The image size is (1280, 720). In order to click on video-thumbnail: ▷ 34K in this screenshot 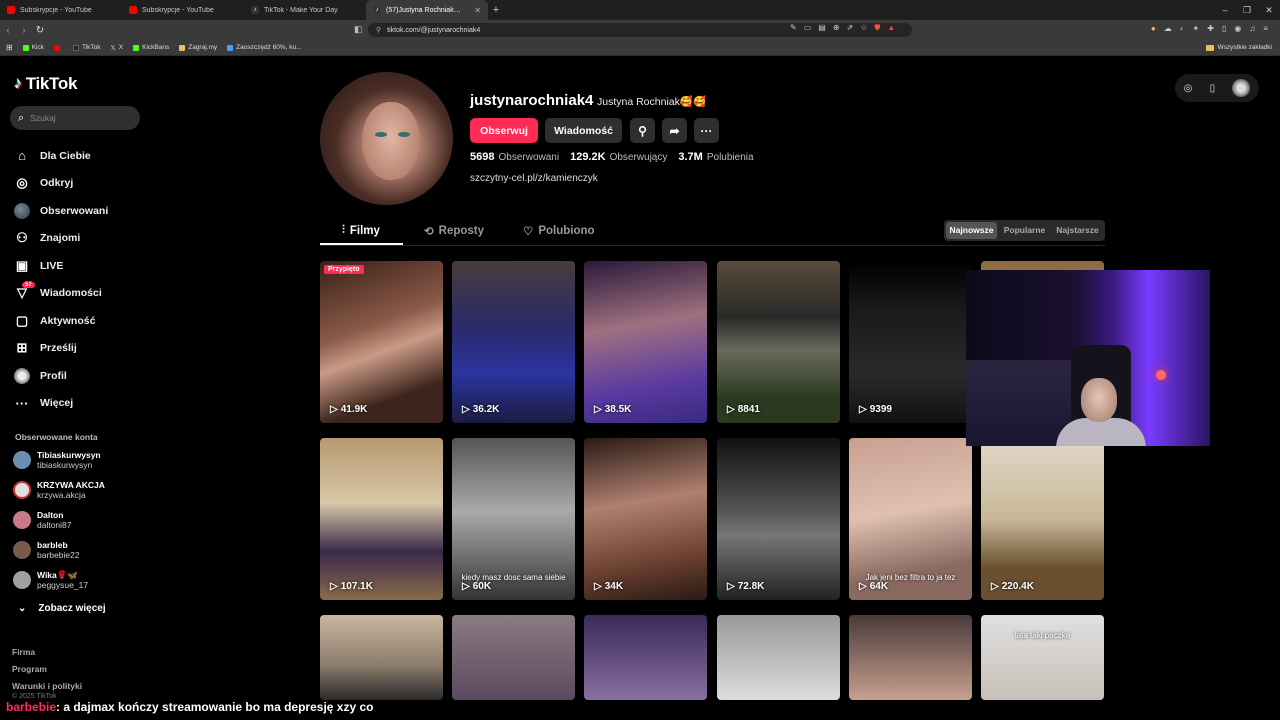, I will do `click(645, 519)`.